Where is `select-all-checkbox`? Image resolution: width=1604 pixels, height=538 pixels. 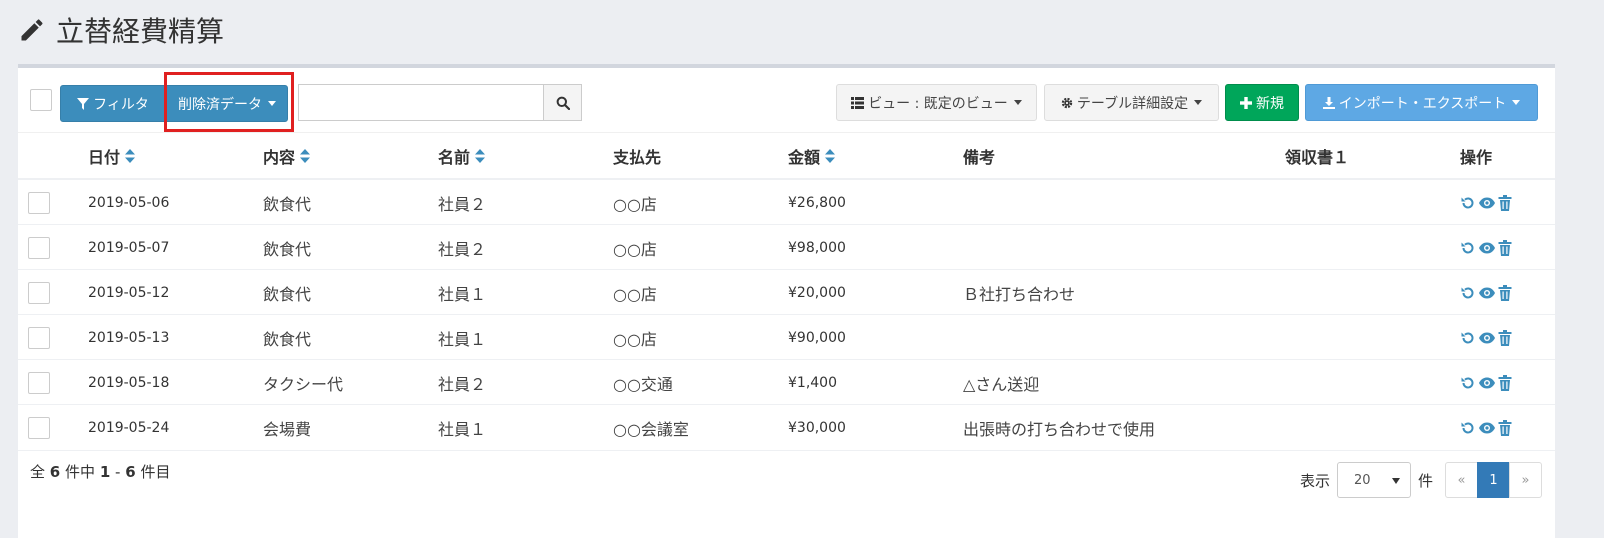 select-all-checkbox is located at coordinates (41, 100).